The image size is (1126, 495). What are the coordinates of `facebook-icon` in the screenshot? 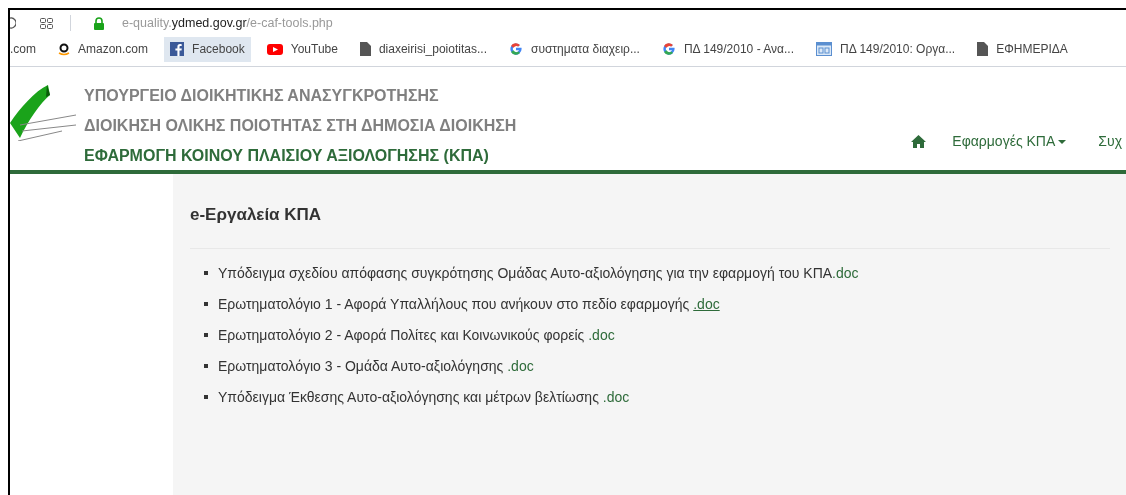 It's located at (177, 49).